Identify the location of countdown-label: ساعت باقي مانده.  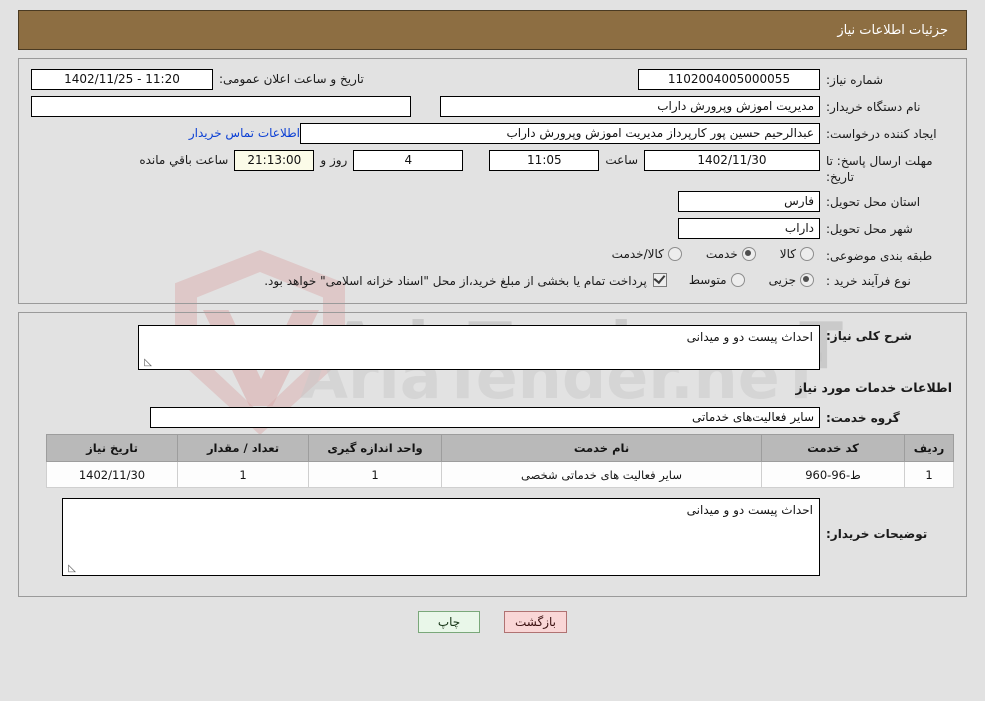
(184, 160).